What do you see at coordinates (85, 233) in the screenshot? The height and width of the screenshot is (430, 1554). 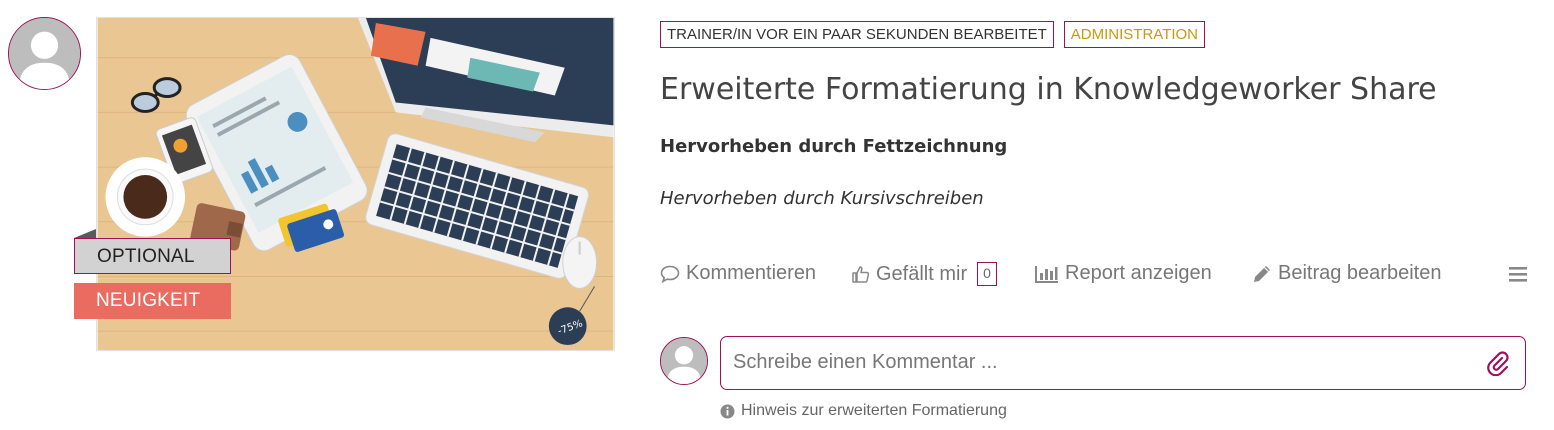 I see `ribbon-fold` at bounding box center [85, 233].